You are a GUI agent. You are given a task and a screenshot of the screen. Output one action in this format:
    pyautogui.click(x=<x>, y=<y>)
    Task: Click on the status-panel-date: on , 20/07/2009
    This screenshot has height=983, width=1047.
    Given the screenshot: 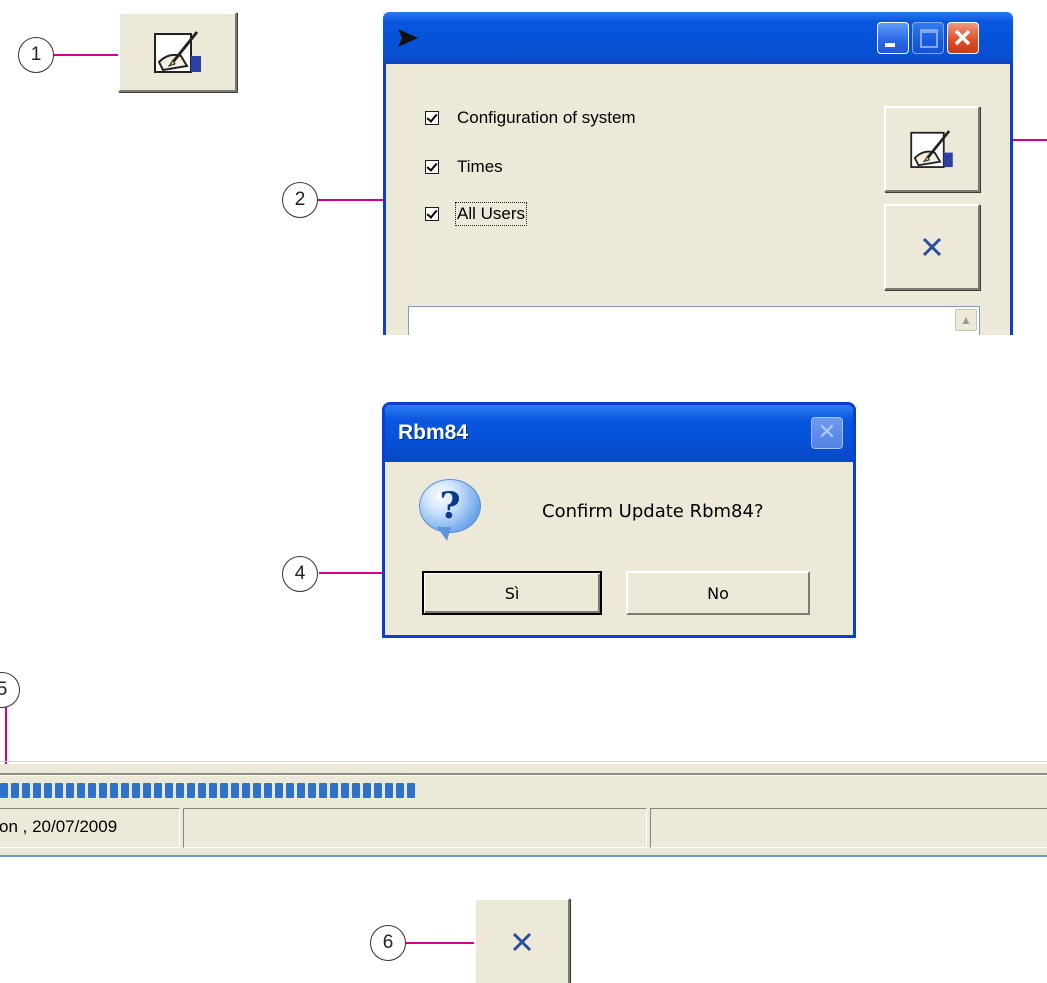 What is the action you would take?
    pyautogui.click(x=90, y=828)
    